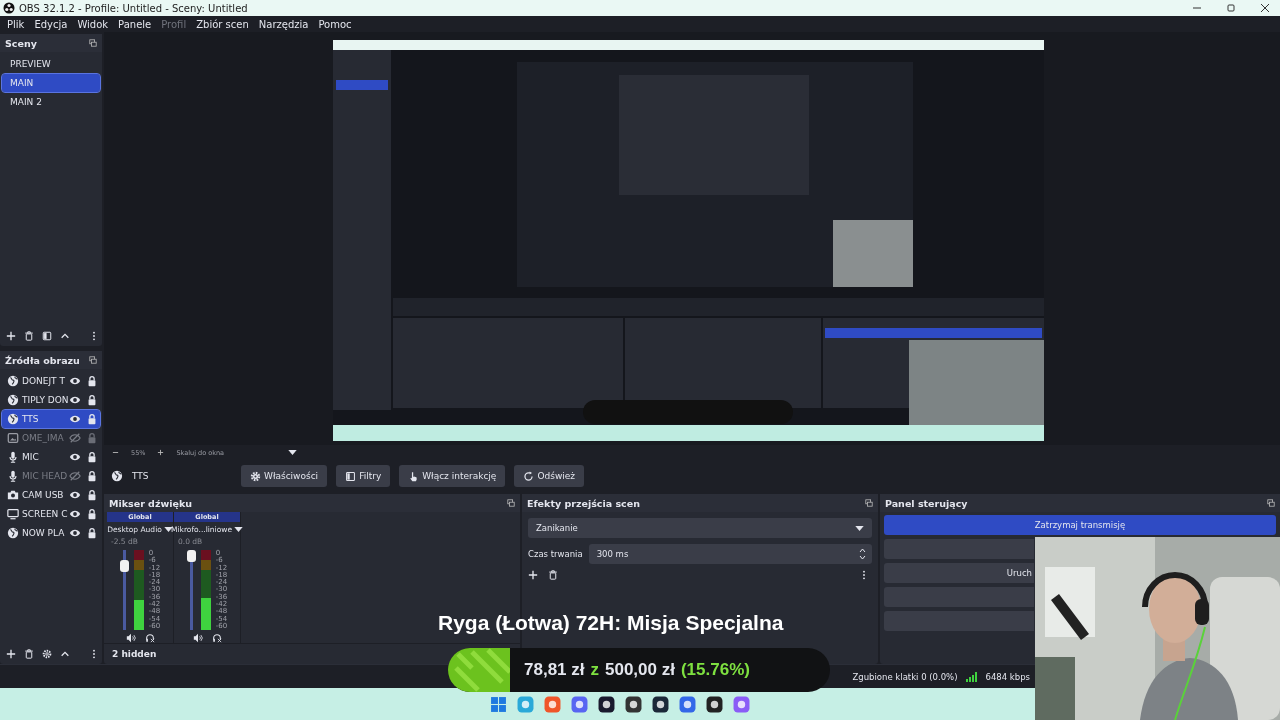 This screenshot has height=720, width=1280. I want to click on gear-icon, so click(255, 476).